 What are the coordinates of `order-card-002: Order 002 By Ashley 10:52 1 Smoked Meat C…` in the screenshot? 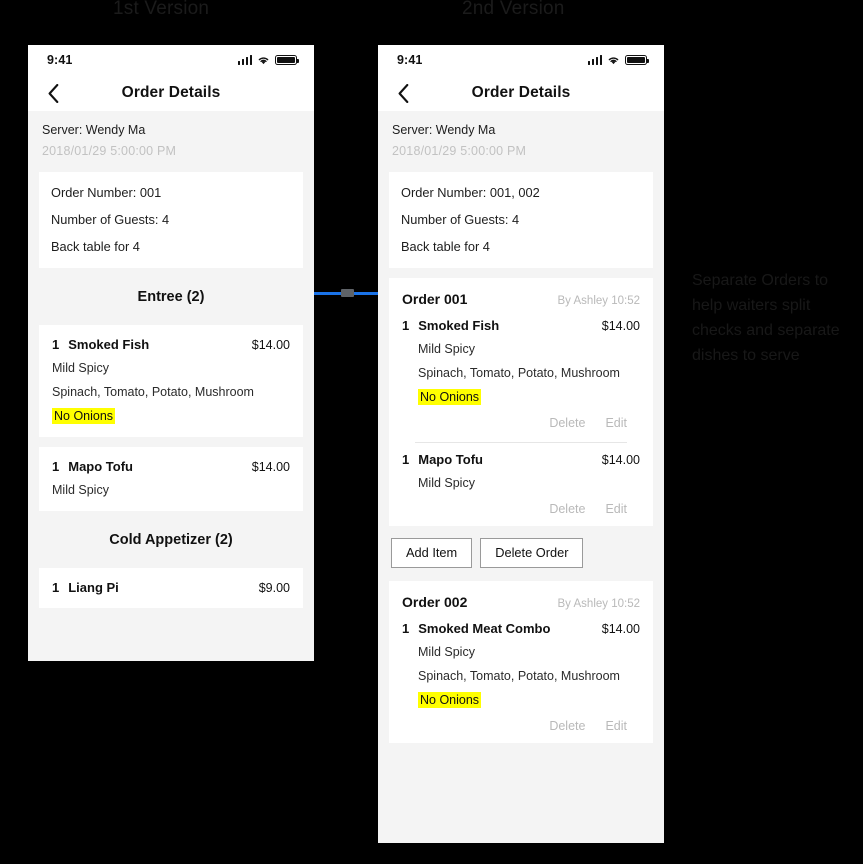 It's located at (521, 662).